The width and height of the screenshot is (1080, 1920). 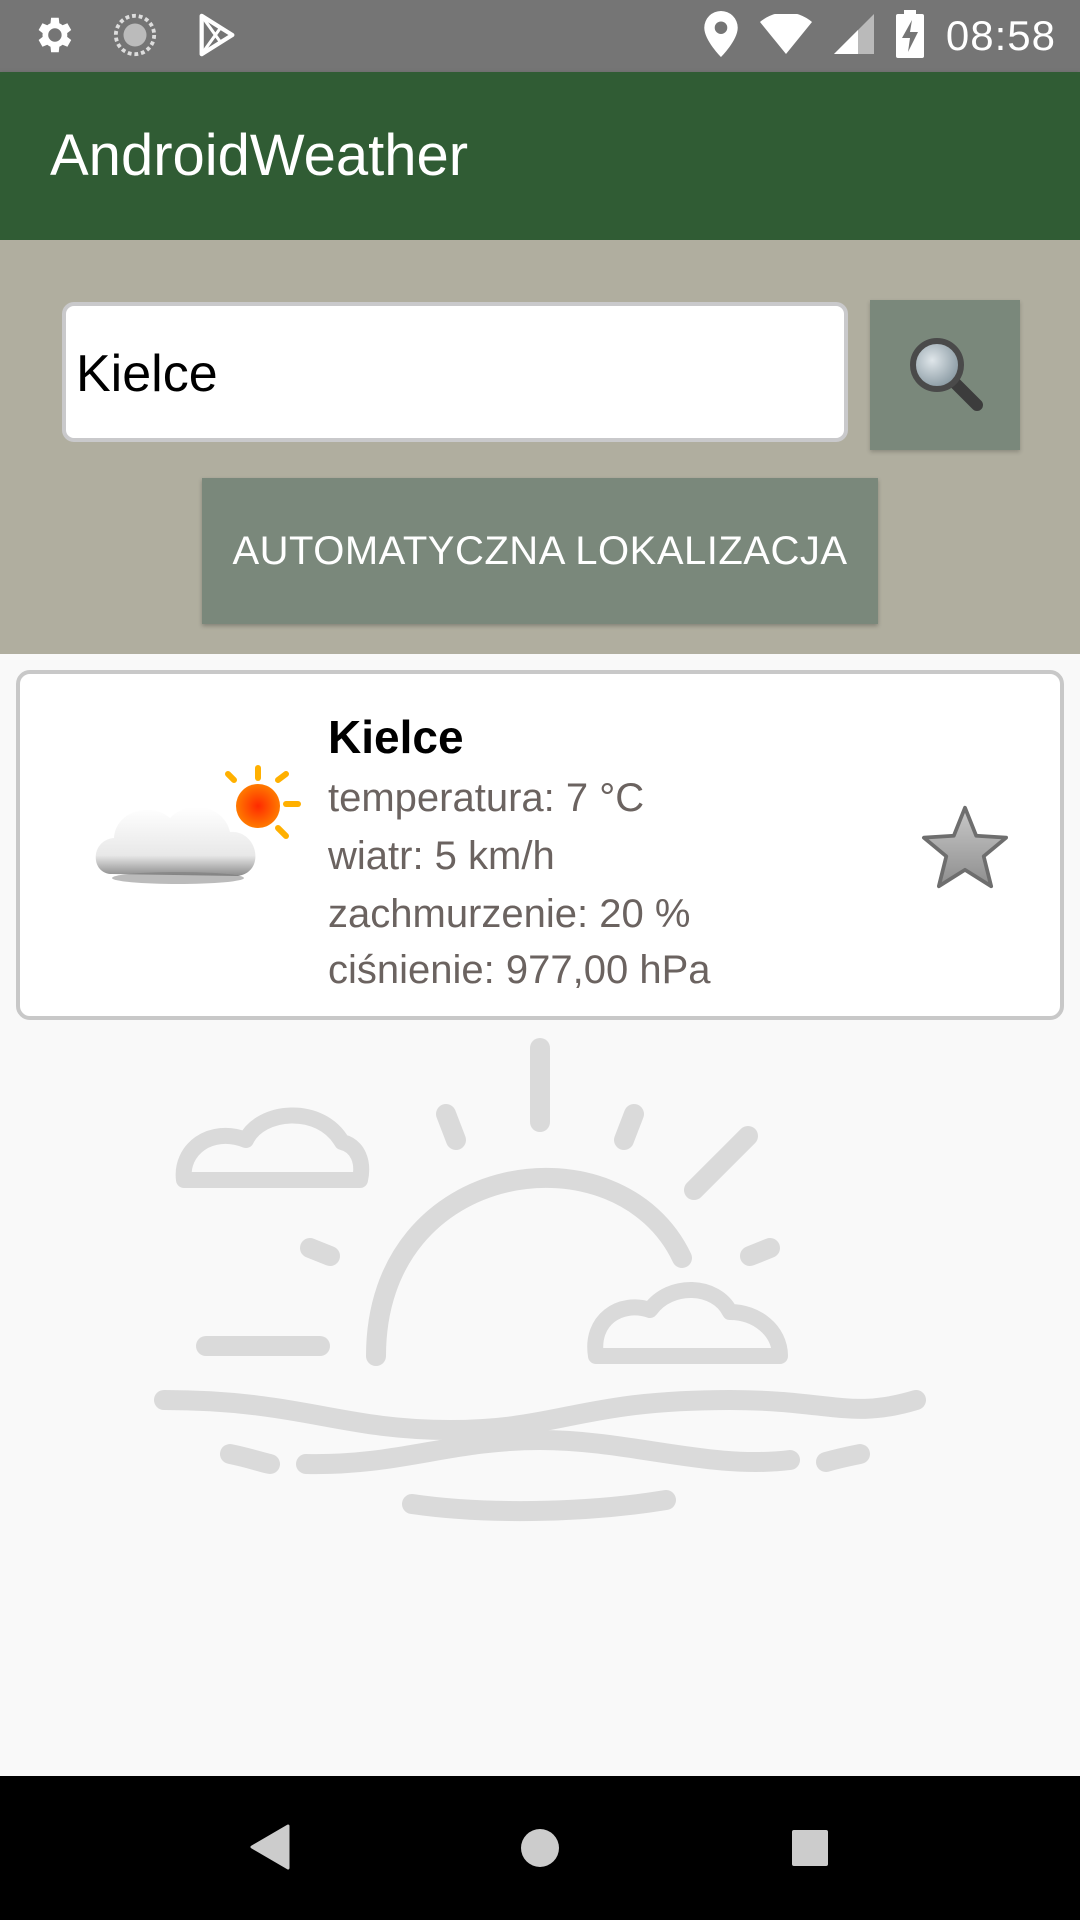 I want to click on back-icon, so click(x=269, y=1849).